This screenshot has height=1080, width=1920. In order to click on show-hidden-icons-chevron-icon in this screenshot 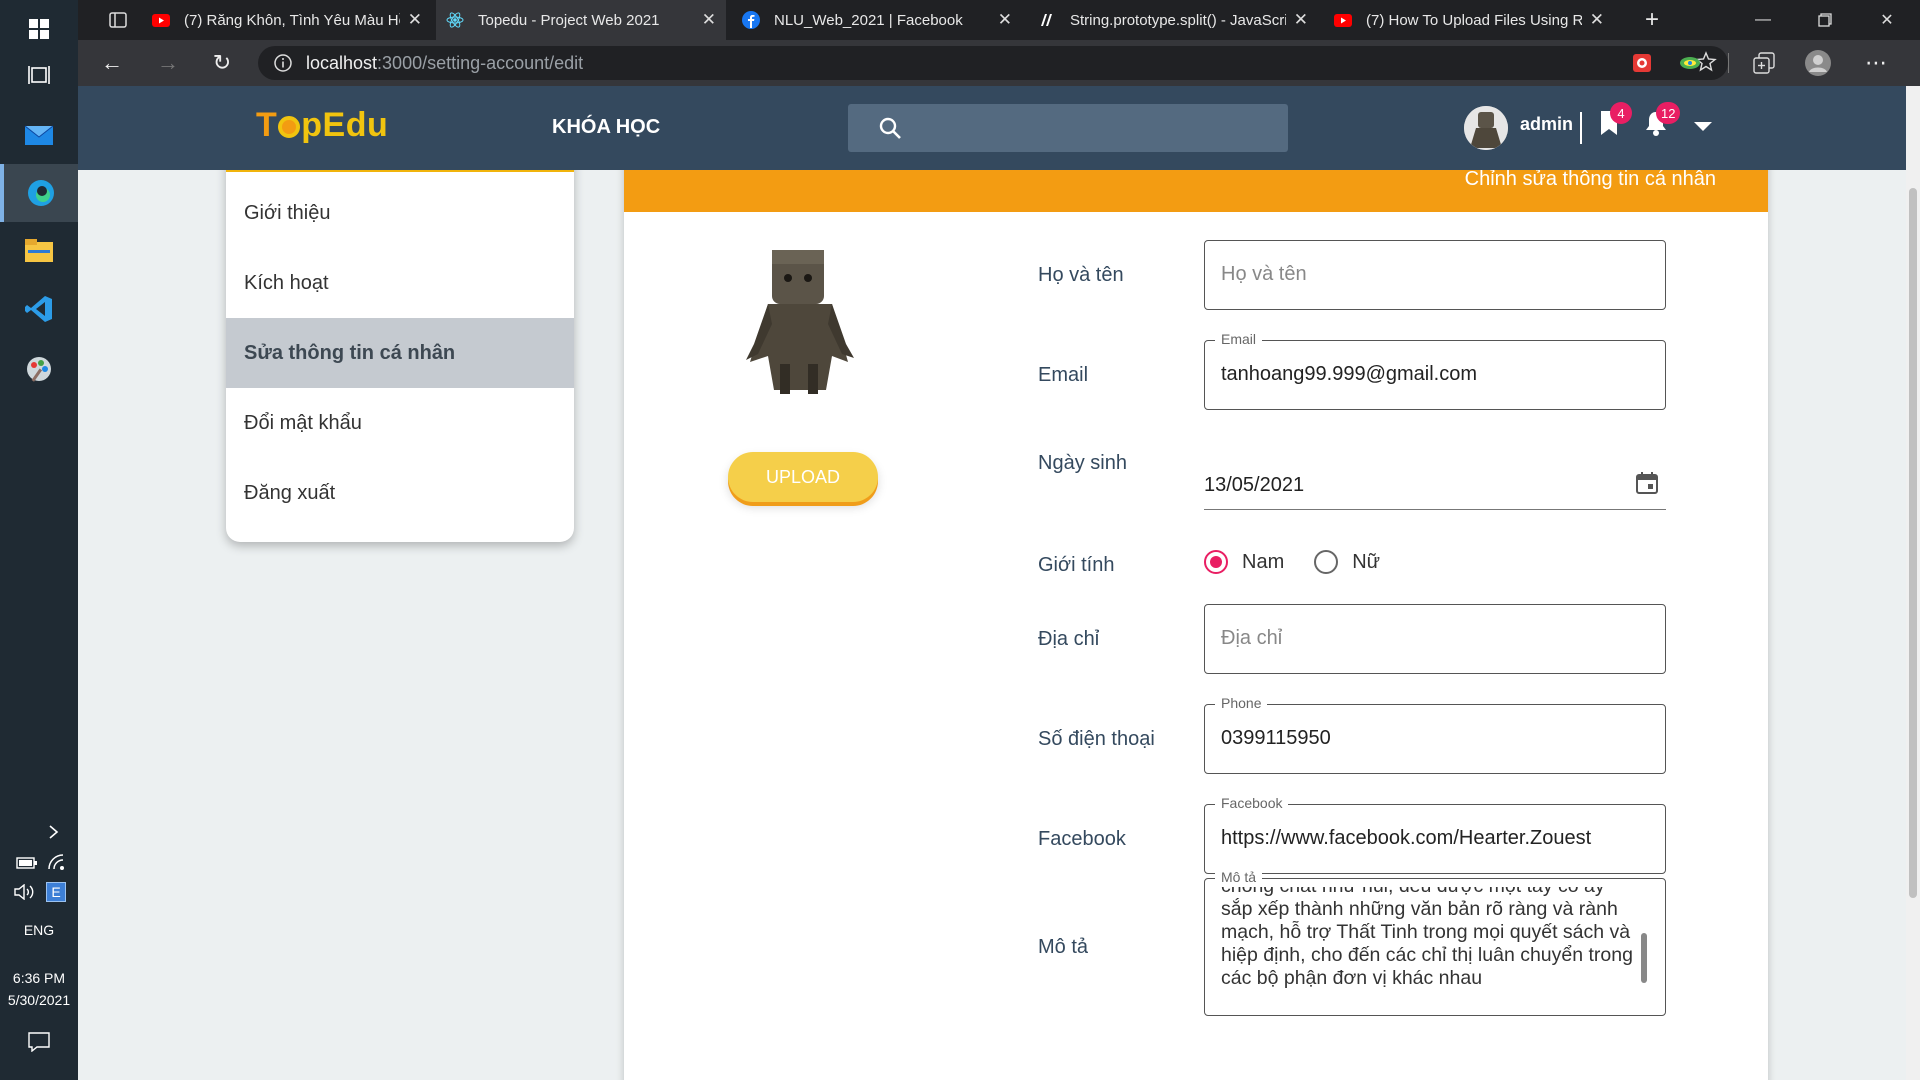, I will do `click(54, 834)`.